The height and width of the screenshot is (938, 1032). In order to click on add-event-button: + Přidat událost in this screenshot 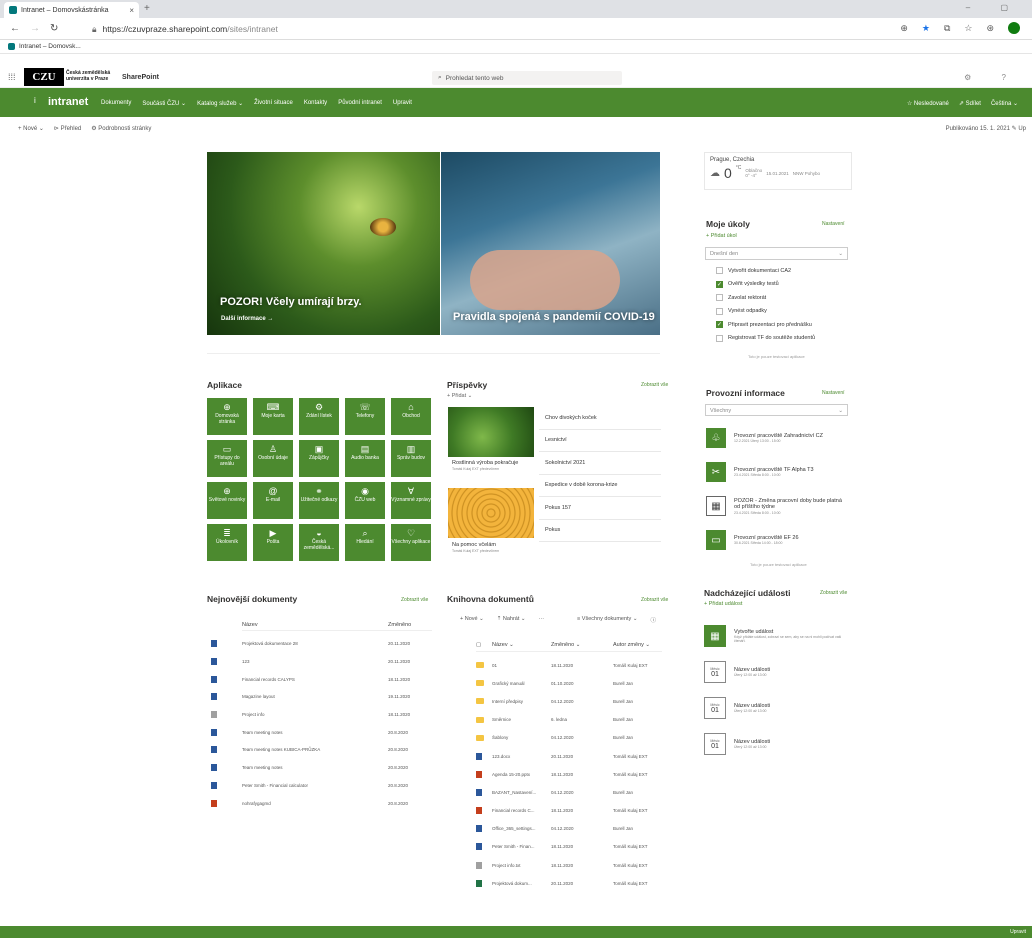, I will do `click(723, 604)`.